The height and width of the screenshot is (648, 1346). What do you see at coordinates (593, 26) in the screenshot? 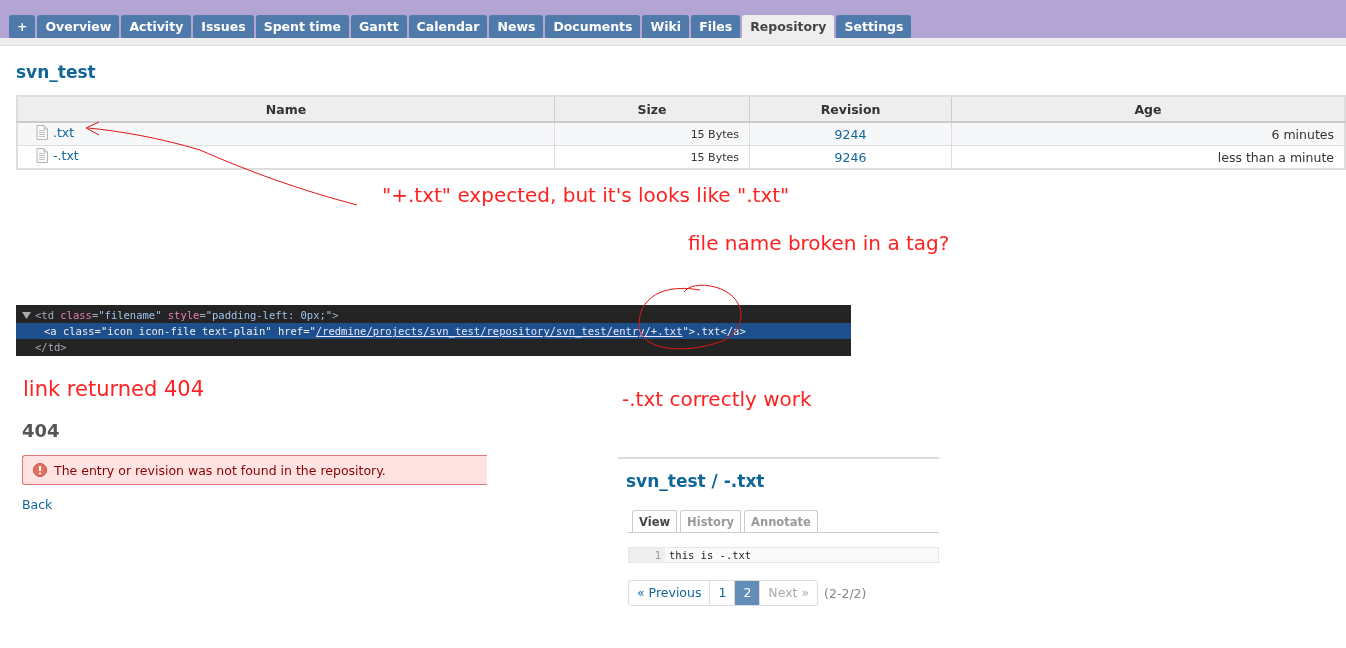
I see `menu-tab: Documents` at bounding box center [593, 26].